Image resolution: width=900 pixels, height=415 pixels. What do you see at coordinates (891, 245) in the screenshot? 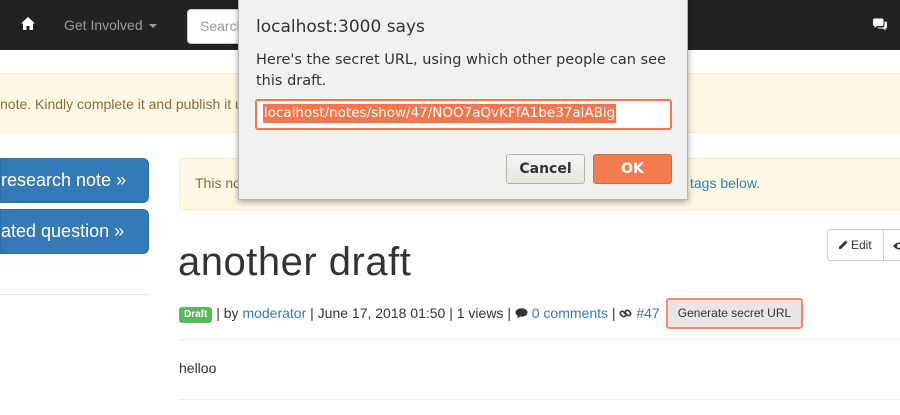
I see `view-button` at bounding box center [891, 245].